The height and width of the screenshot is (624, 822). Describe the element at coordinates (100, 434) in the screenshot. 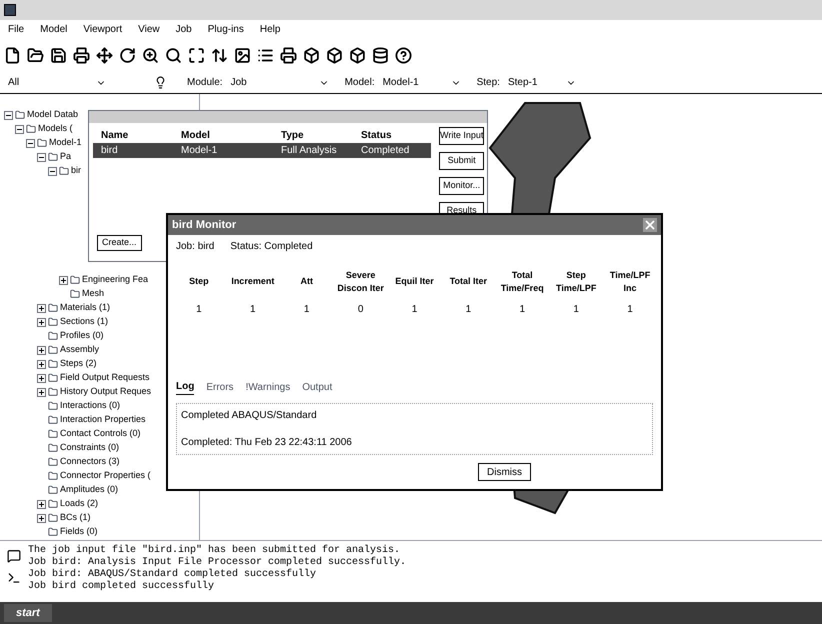

I see `tree-item: Contact Controls (0)` at that location.